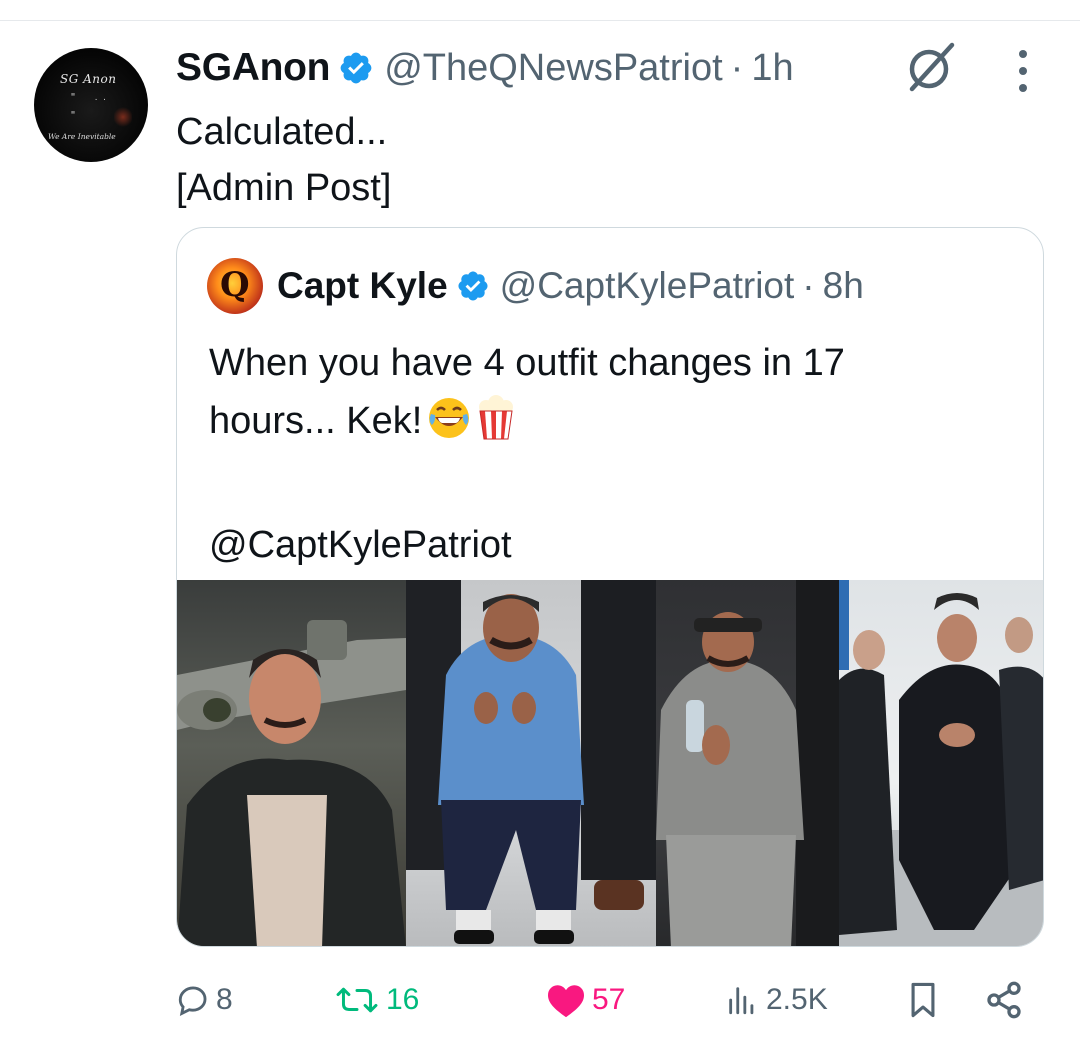  I want to click on quote-header: Q Capt Kyle @CaptKylePatriot · 8h, so click(535, 286).